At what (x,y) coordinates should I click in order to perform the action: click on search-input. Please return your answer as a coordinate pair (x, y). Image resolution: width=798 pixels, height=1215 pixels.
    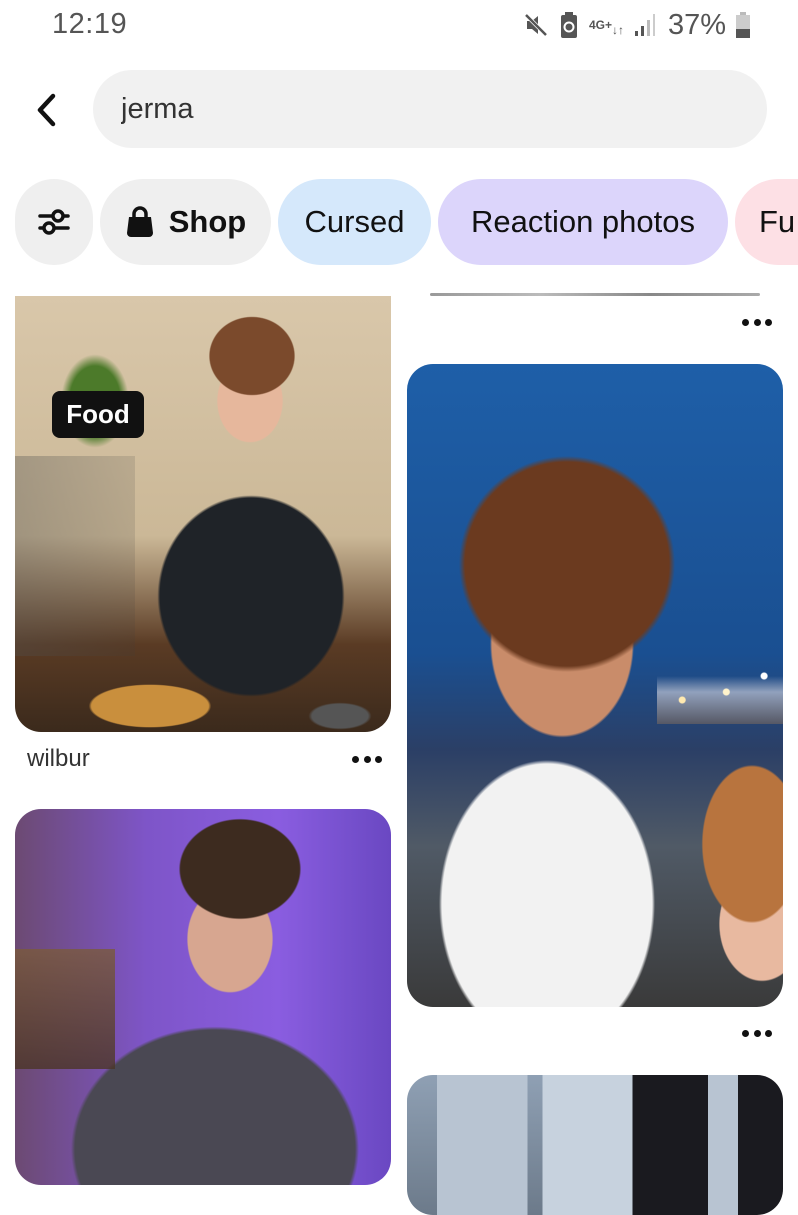
    Looking at the image, I should click on (443, 109).